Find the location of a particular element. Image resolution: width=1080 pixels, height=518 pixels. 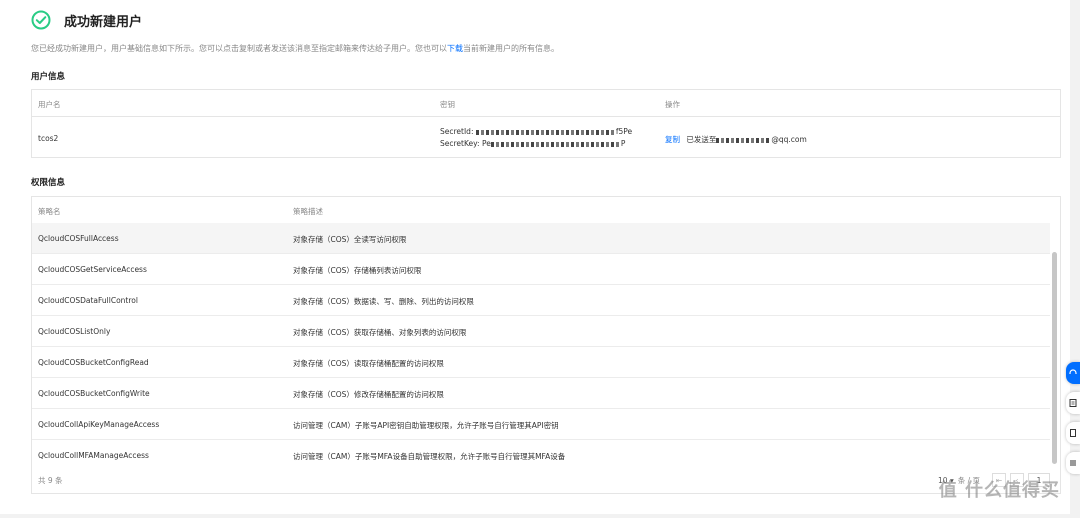

email-suffix: @qq.com is located at coordinates (789, 139).